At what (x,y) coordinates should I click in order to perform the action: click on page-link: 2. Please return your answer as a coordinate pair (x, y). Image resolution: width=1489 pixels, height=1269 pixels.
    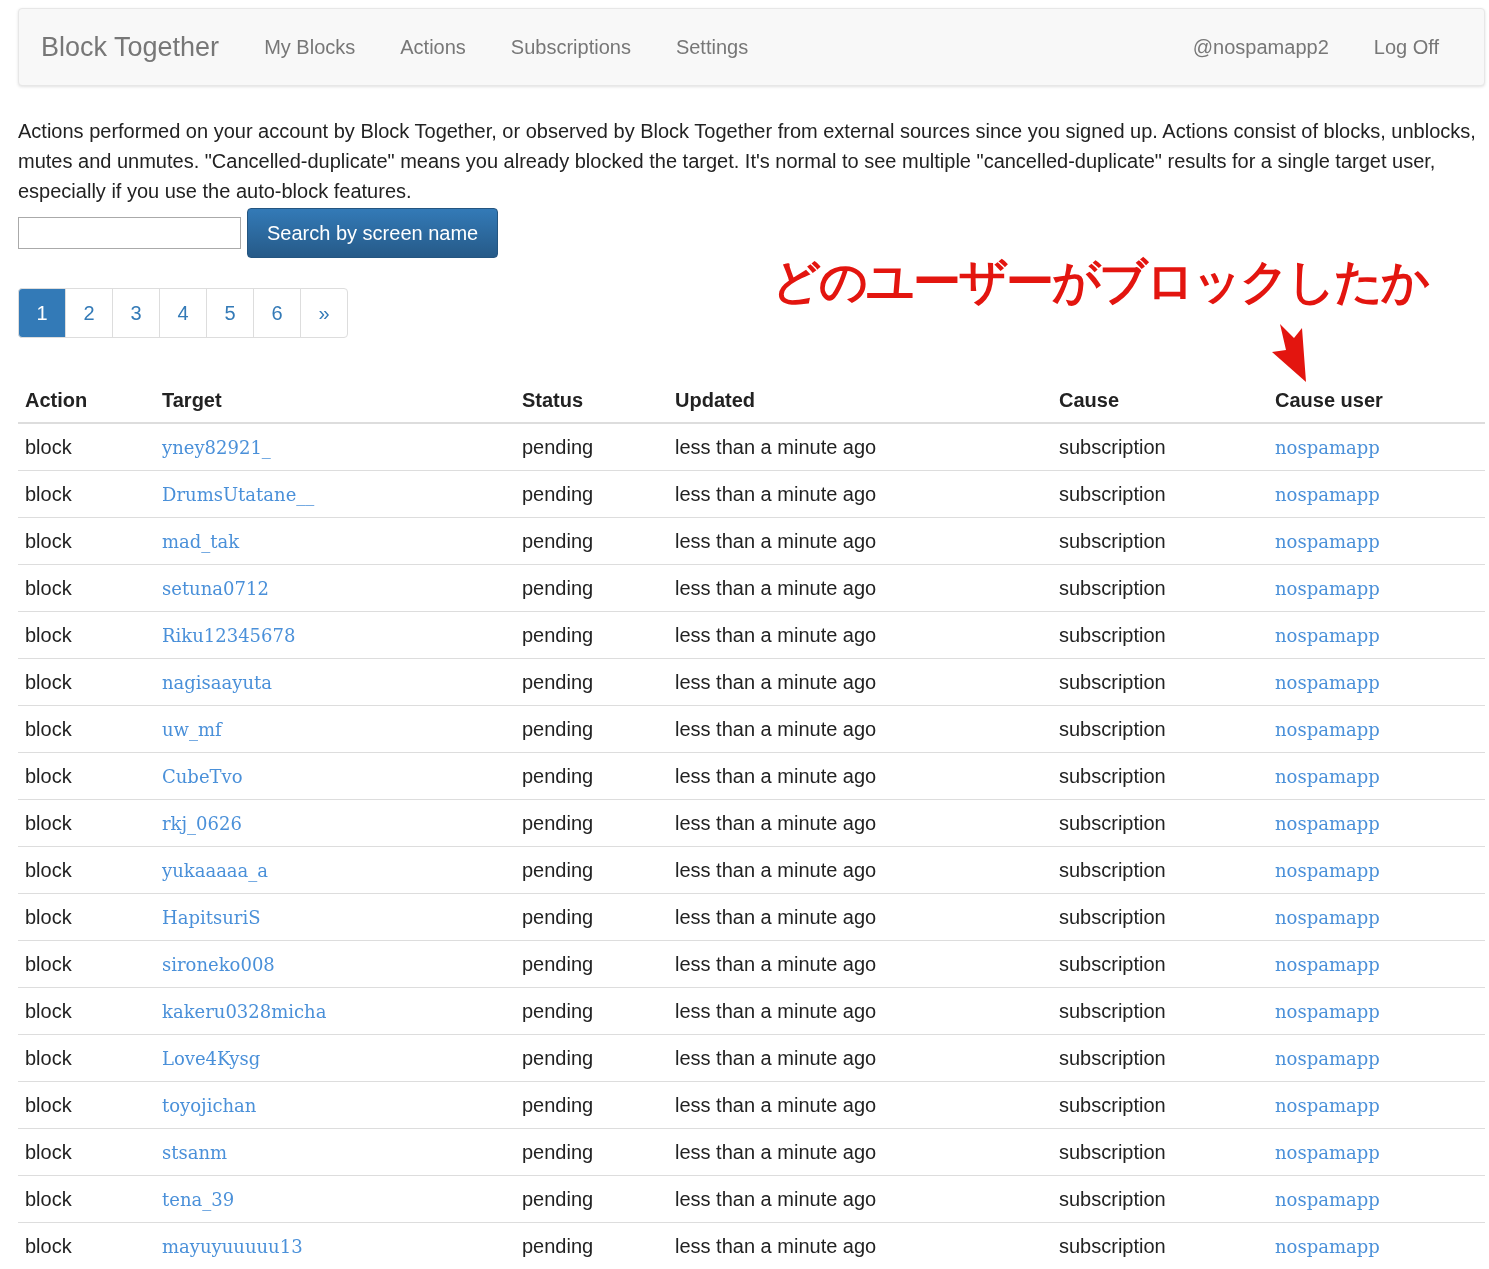
    Looking at the image, I should click on (89, 313).